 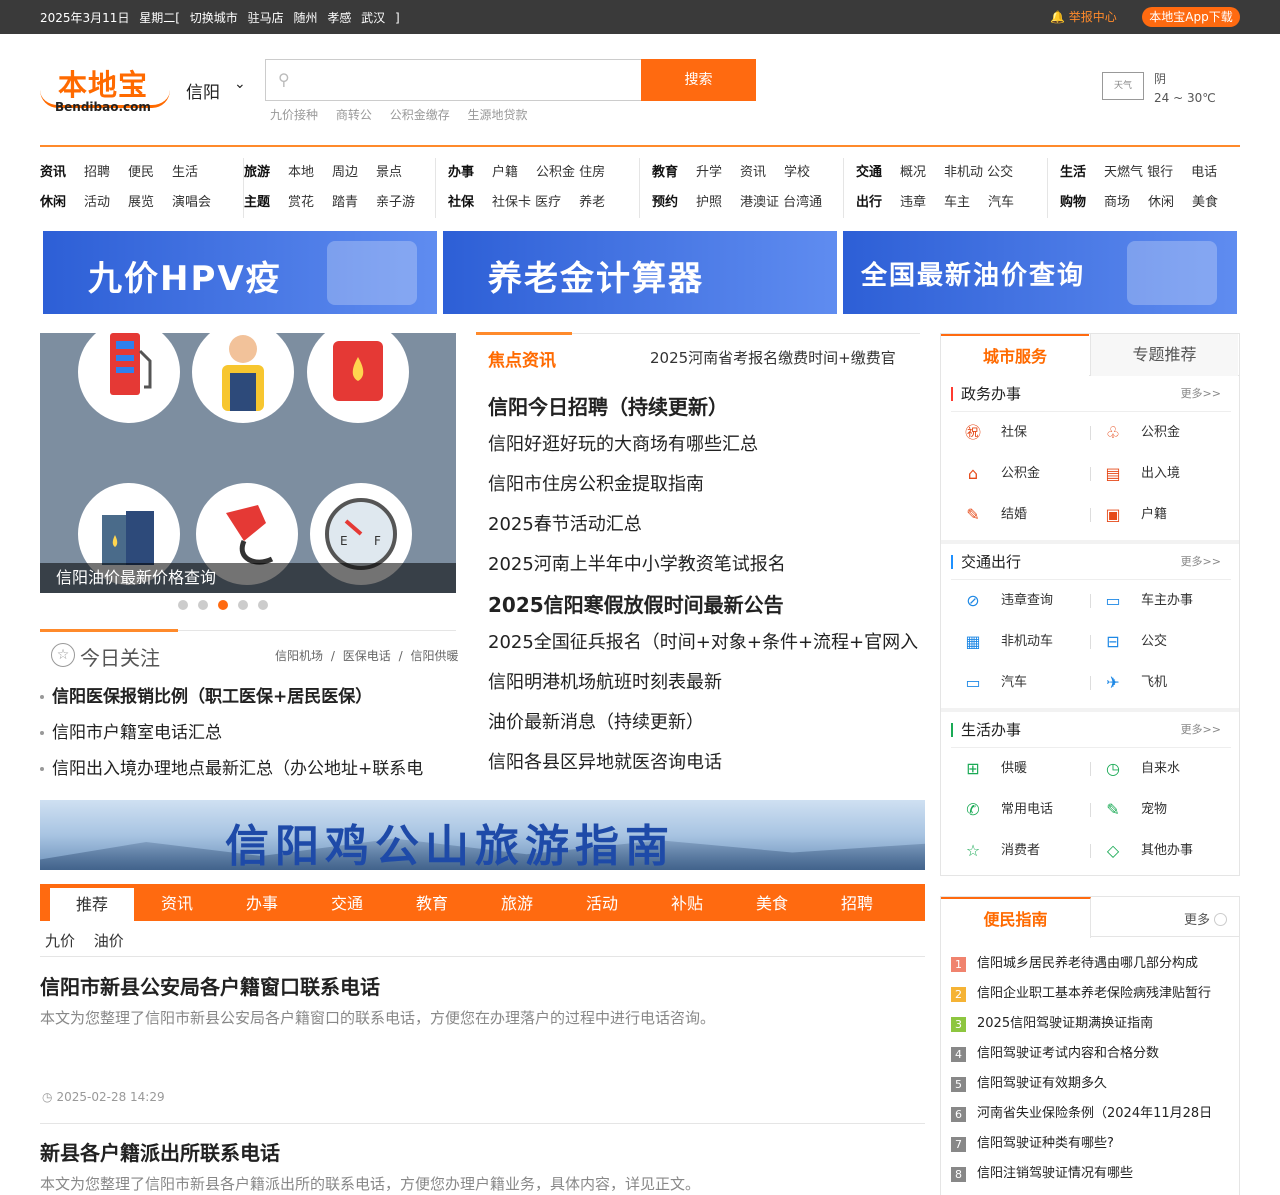 What do you see at coordinates (1160, 600) in the screenshot?
I see `service-car-owner: ▭ 车主办事` at bounding box center [1160, 600].